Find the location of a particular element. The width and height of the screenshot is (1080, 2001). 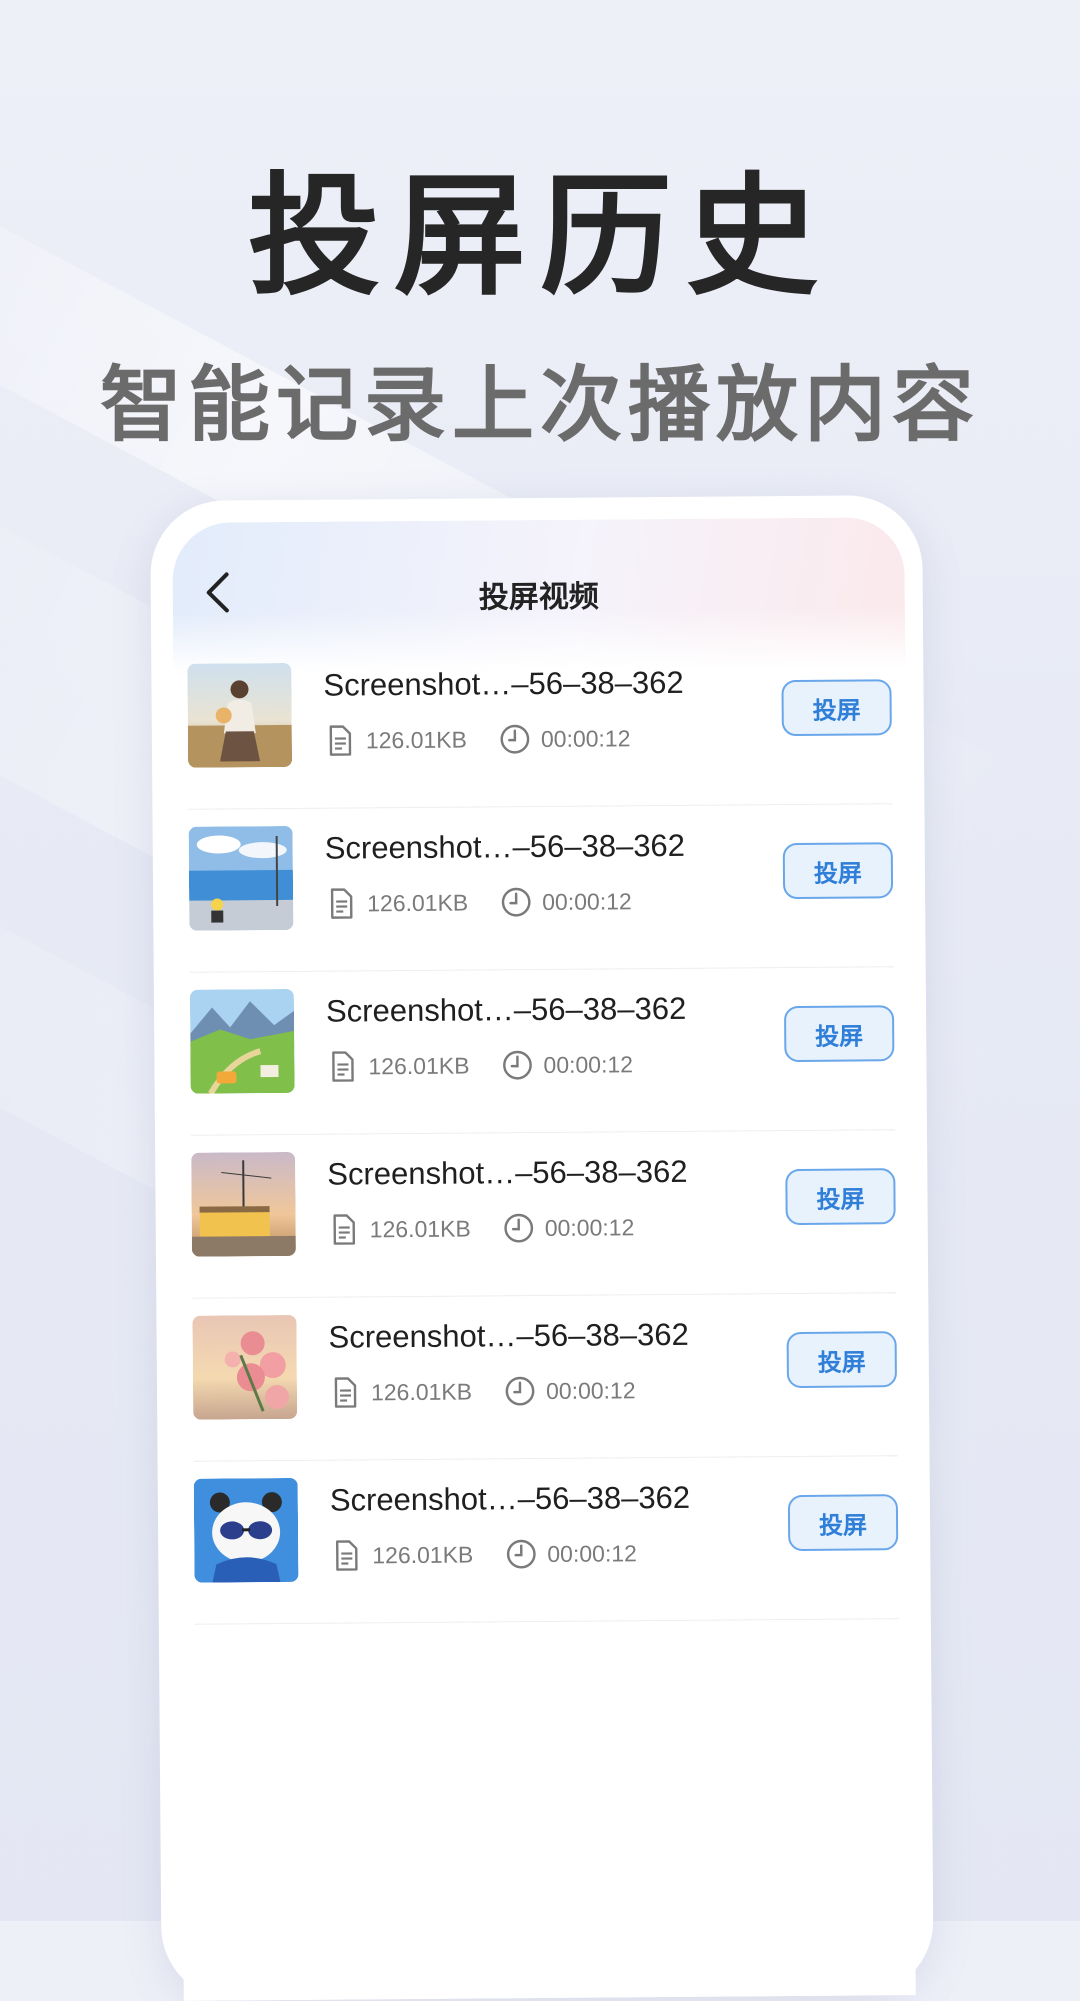

page-title: 投屏视频 is located at coordinates (539, 594).